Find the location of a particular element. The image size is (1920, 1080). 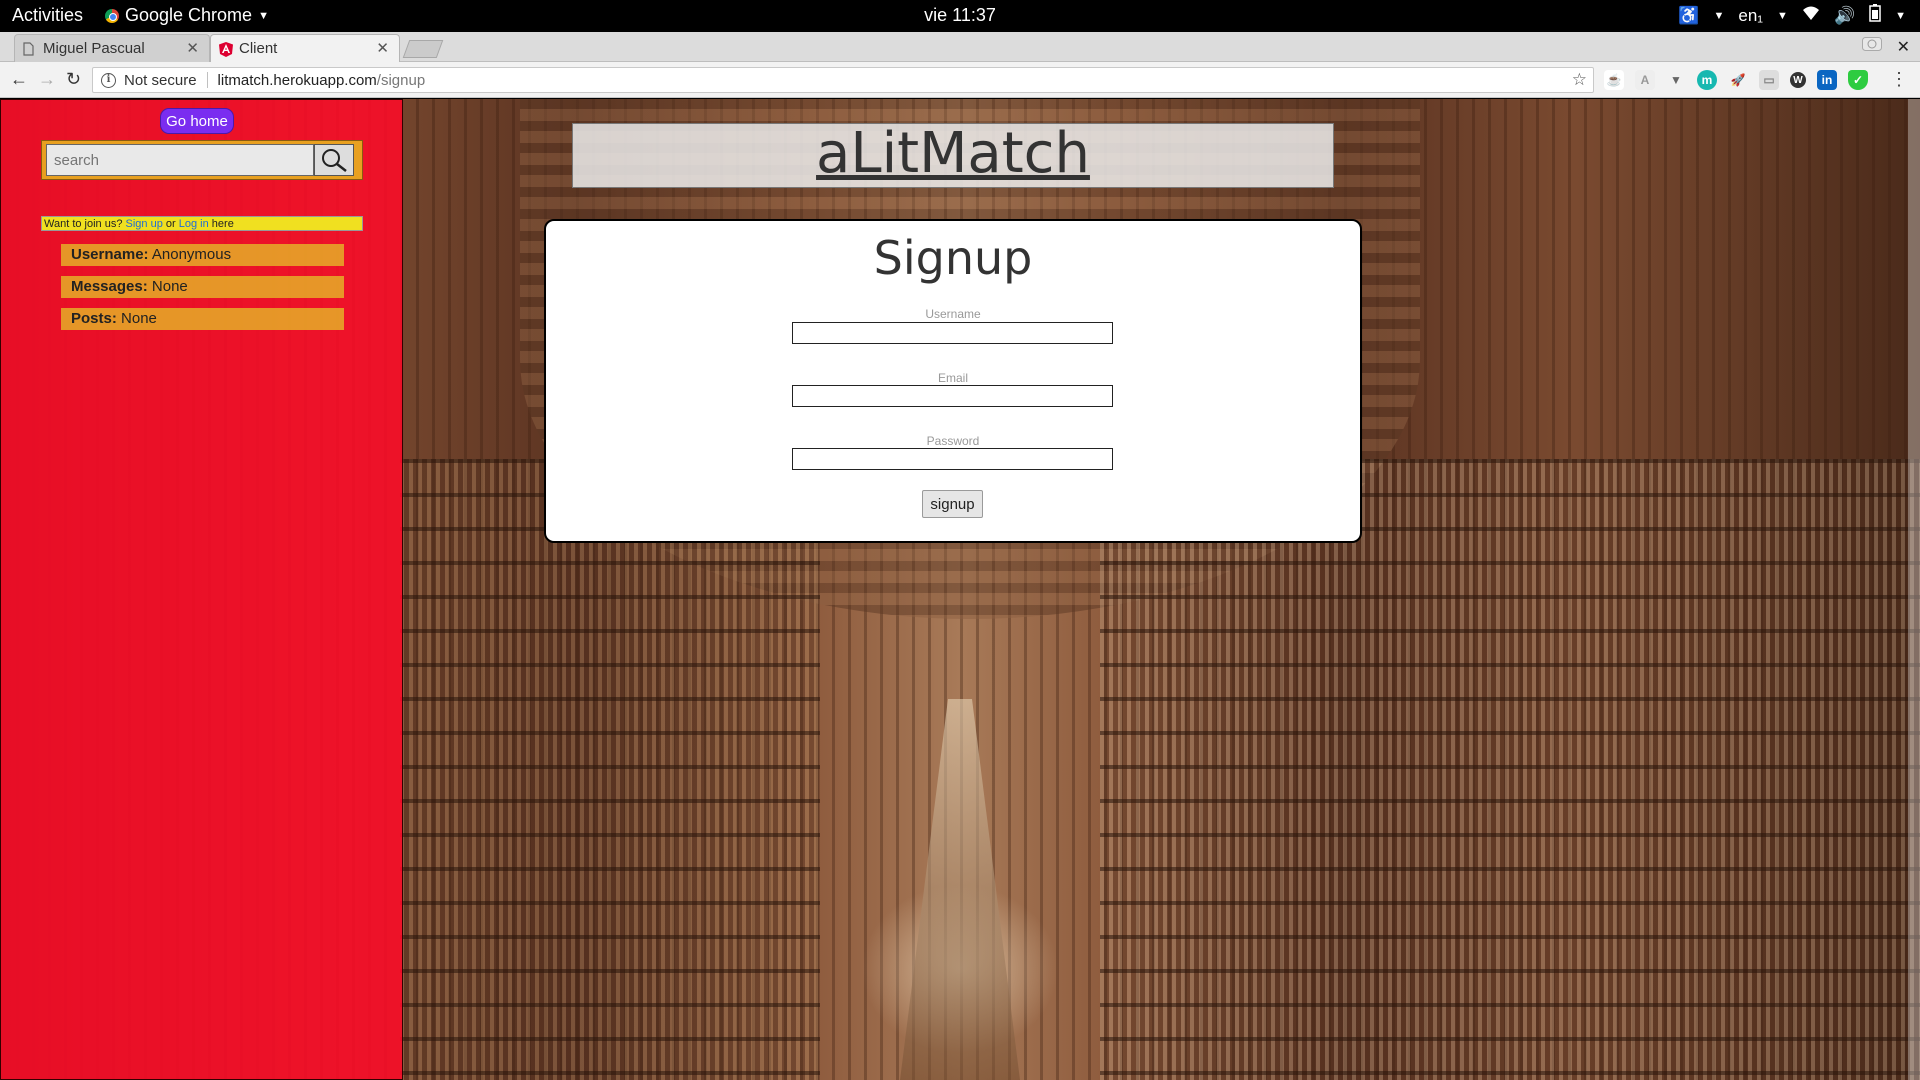

join-or: or is located at coordinates (170, 224).